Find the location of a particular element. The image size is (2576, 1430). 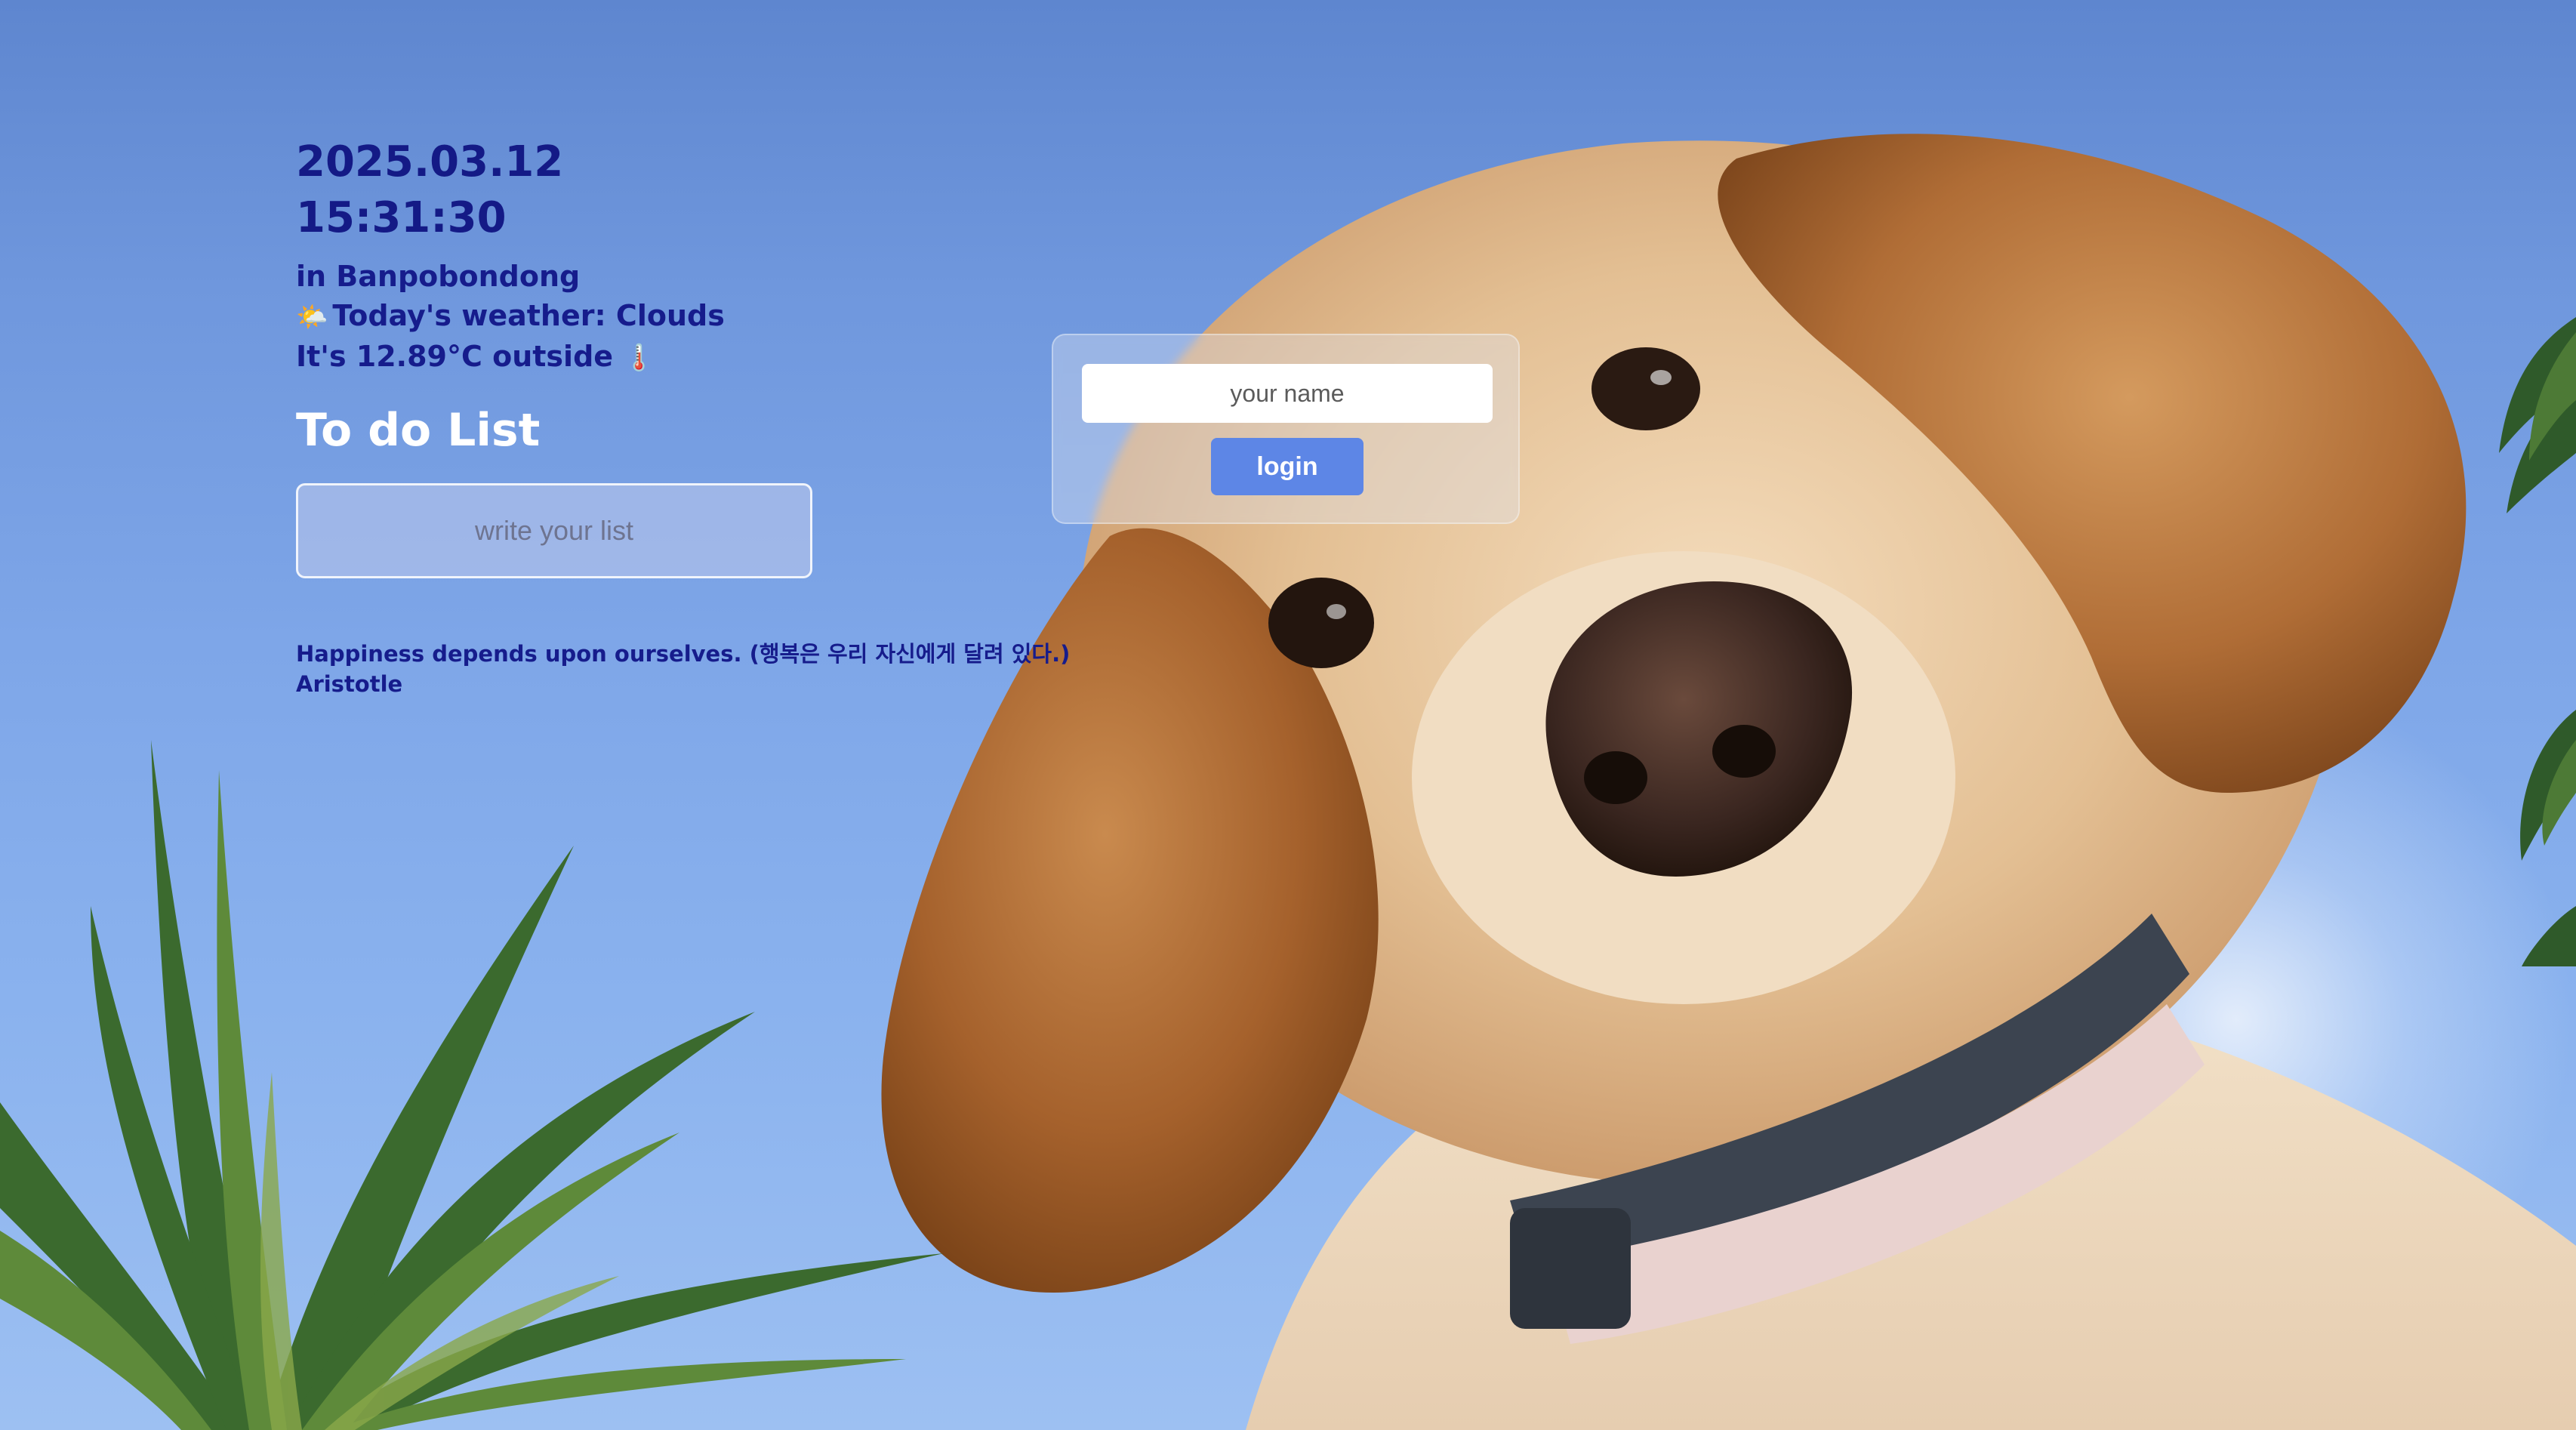

quote-author: Aristotle is located at coordinates (349, 684).